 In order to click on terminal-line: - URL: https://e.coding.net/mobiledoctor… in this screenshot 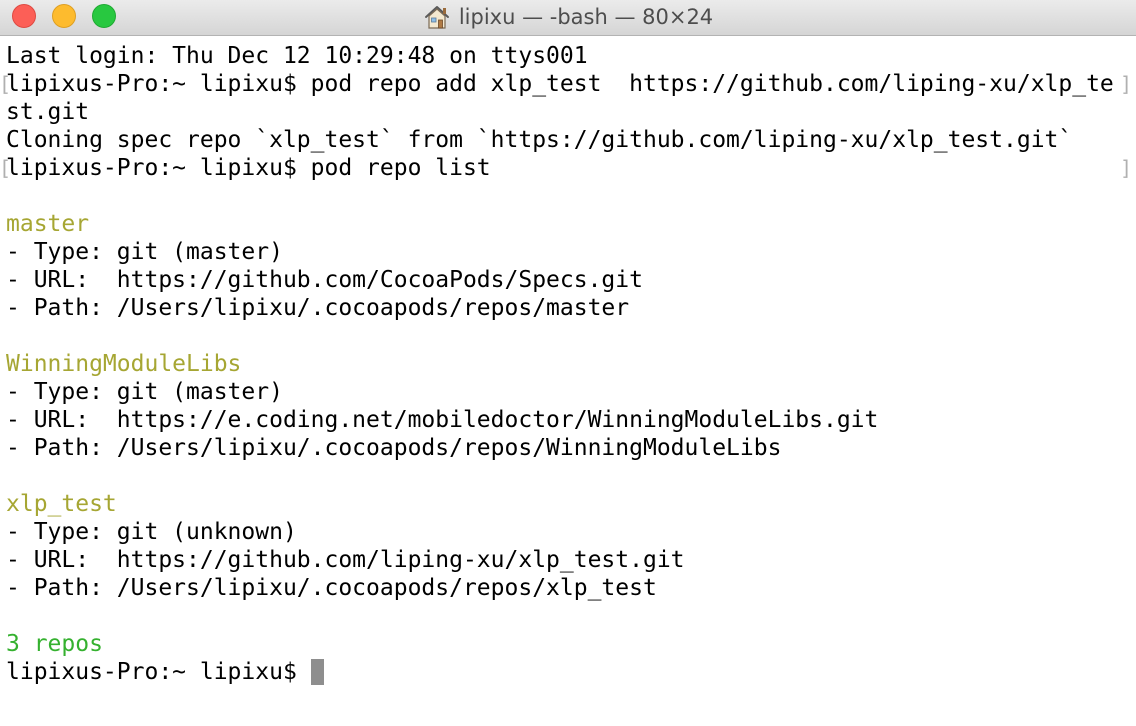, I will do `click(568, 420)`.